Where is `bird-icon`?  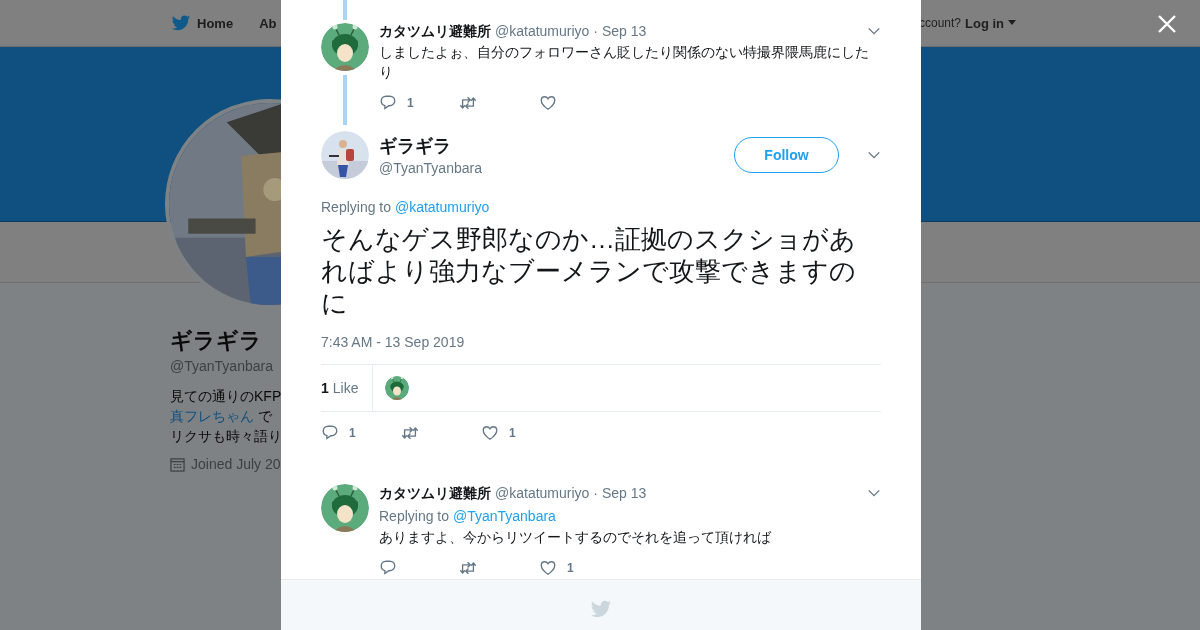
bird-icon is located at coordinates (601, 609).